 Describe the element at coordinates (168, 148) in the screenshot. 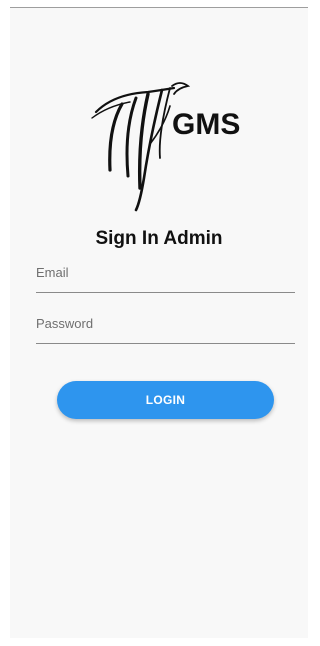

I see `app-logo: GMS` at that location.